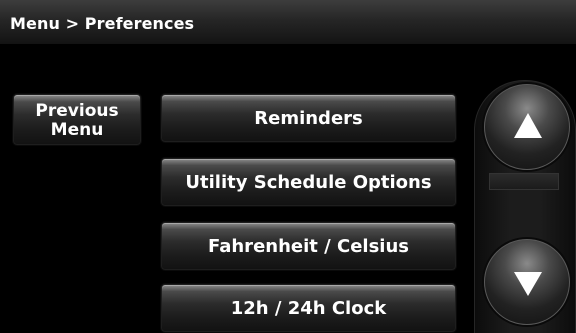  I want to click on menu-item-clock-format: 12h / 24h Clock, so click(308, 308).